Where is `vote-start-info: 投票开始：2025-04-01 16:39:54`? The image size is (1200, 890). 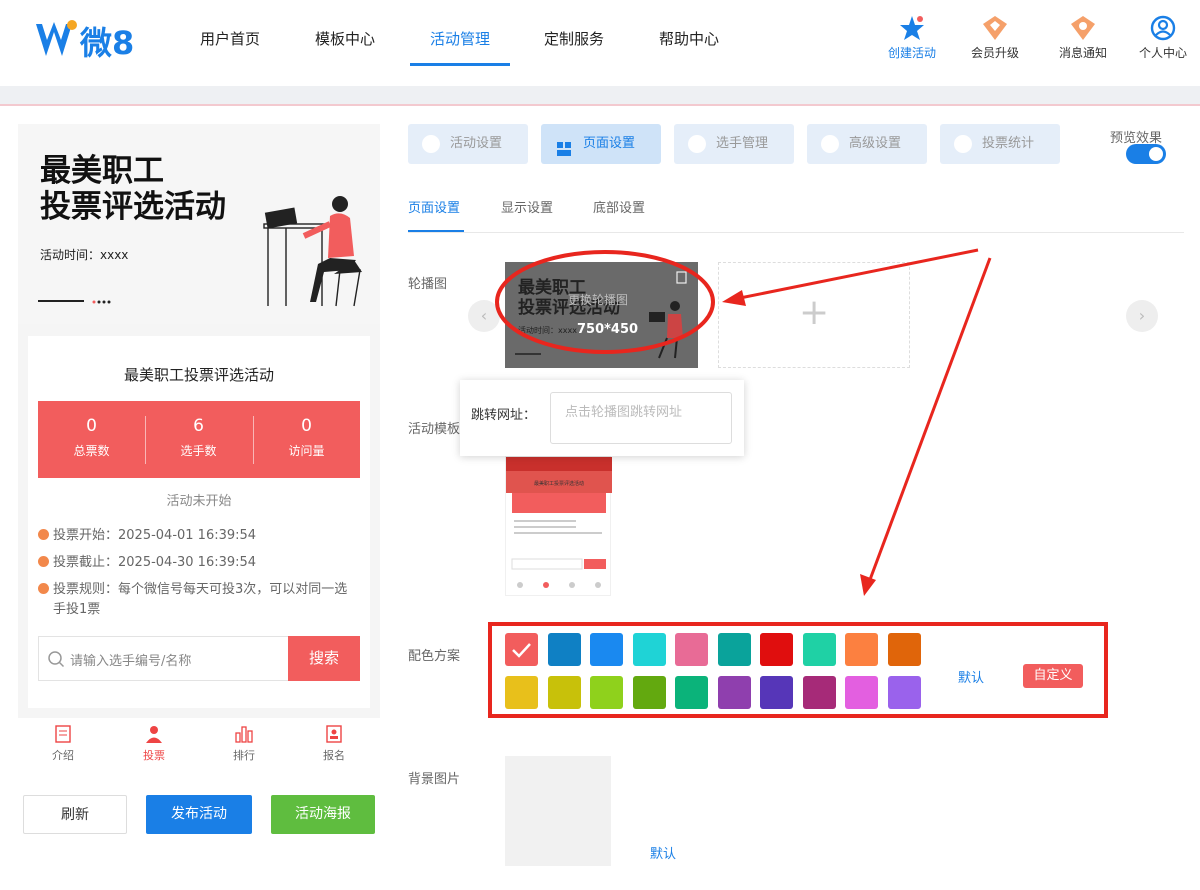 vote-start-info: 投票开始：2025-04-01 16:39:54 is located at coordinates (198, 536).